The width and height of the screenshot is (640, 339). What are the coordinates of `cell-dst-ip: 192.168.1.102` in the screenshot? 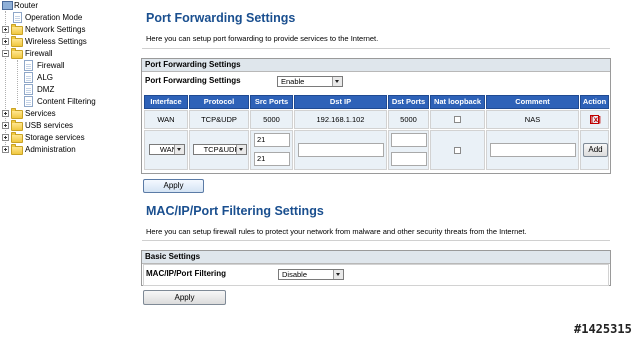 It's located at (340, 119).